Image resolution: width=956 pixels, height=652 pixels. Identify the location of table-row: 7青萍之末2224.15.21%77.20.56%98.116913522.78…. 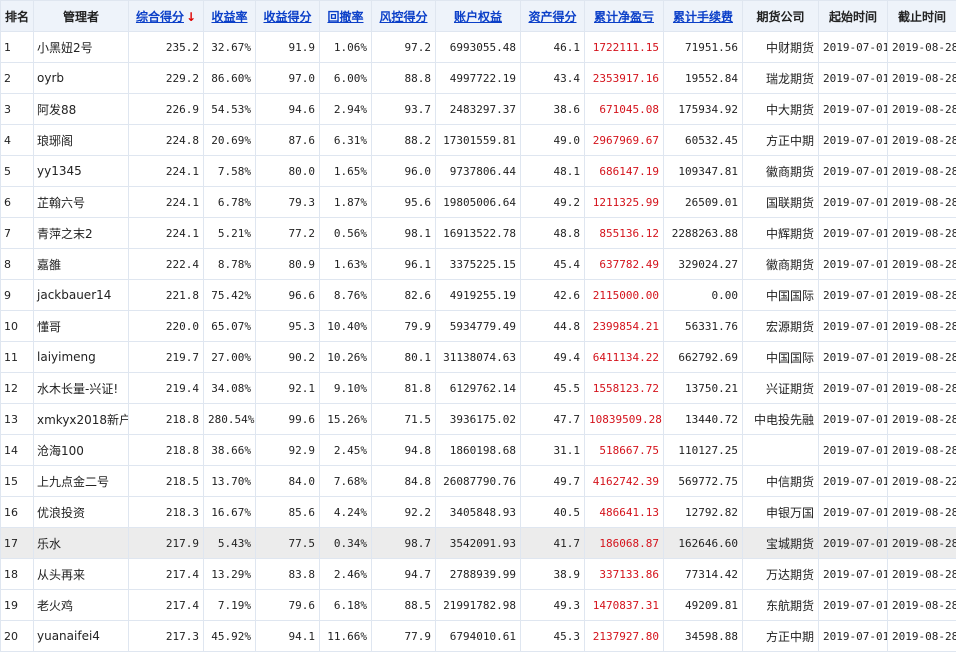
(478, 233).